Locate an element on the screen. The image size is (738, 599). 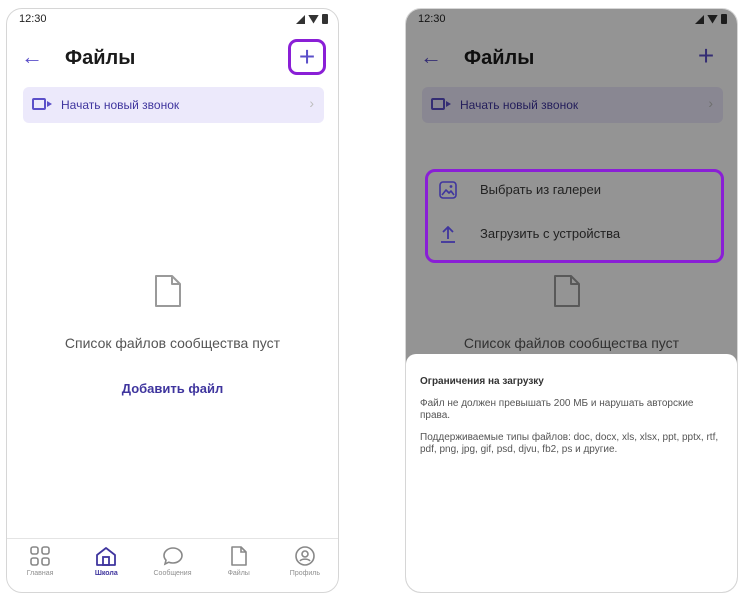
chevron-right-icon: › is located at coordinates (311, 103).